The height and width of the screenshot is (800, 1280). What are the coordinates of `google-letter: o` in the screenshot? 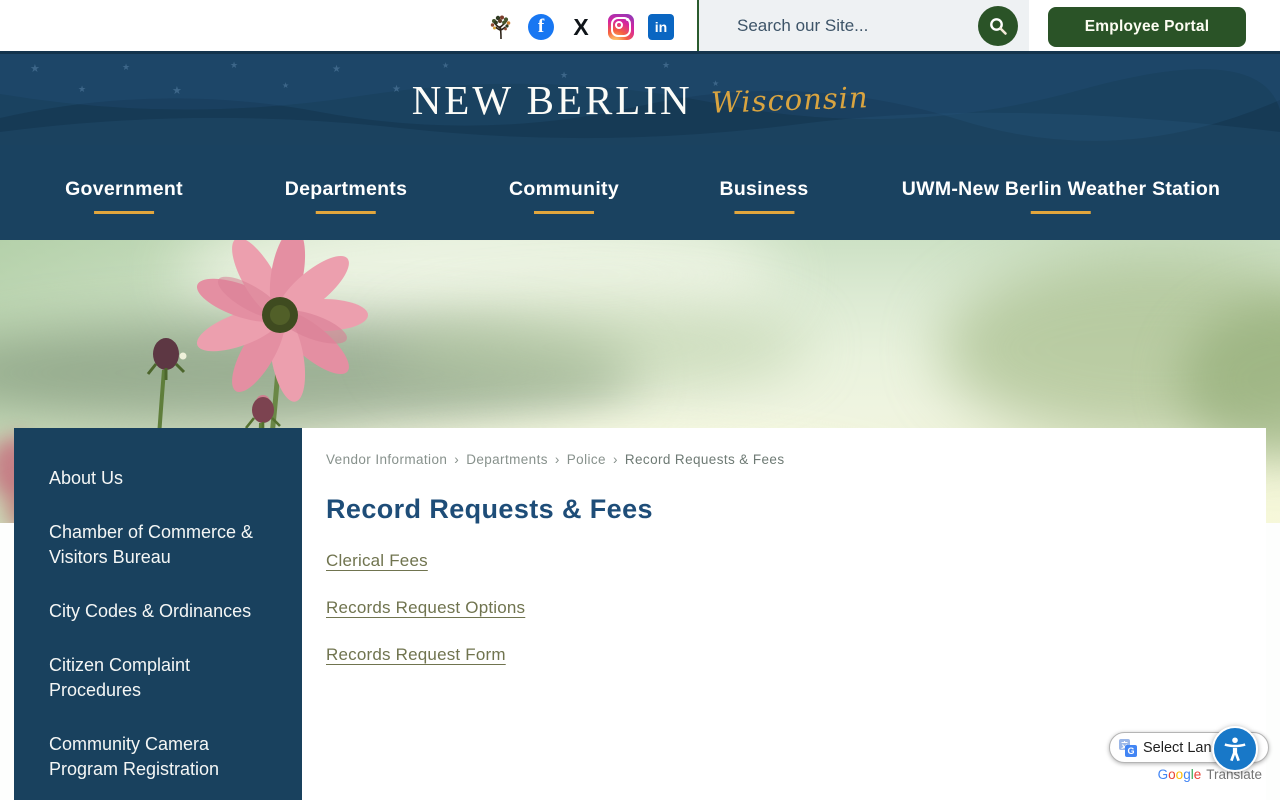 It's located at (1172, 774).